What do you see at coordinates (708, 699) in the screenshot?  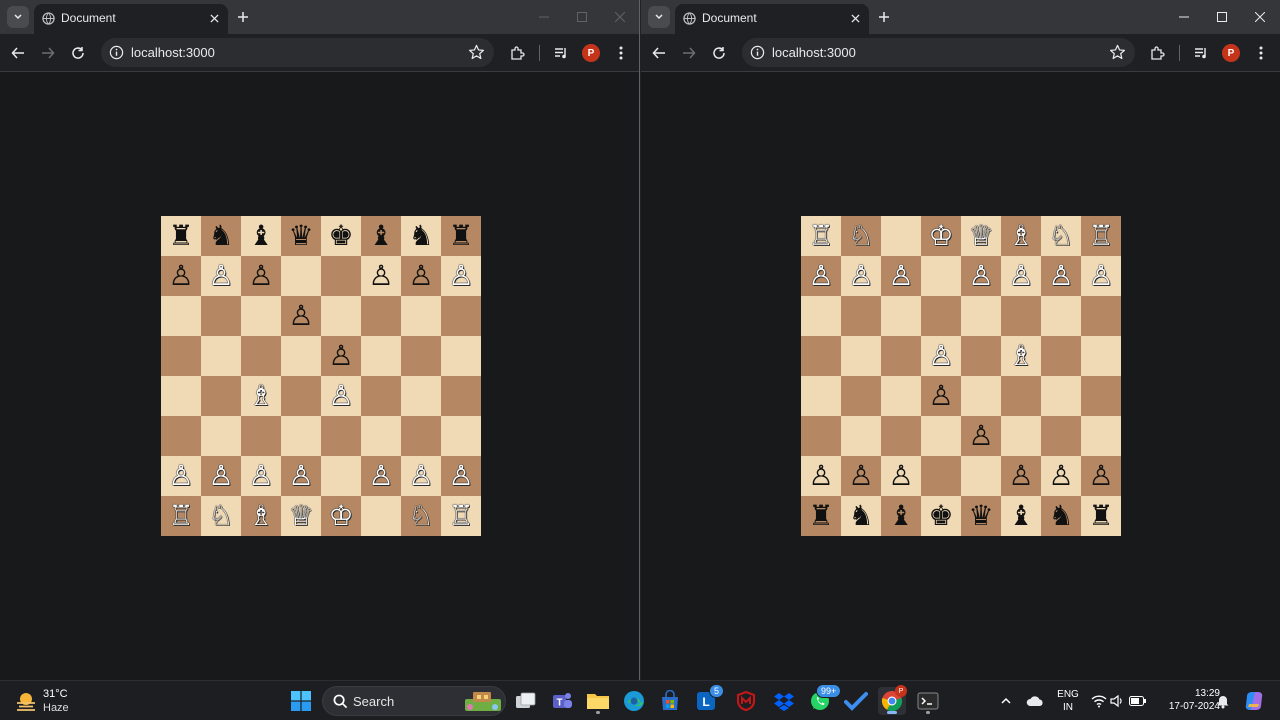 I see `linkedin-icon: L 5` at bounding box center [708, 699].